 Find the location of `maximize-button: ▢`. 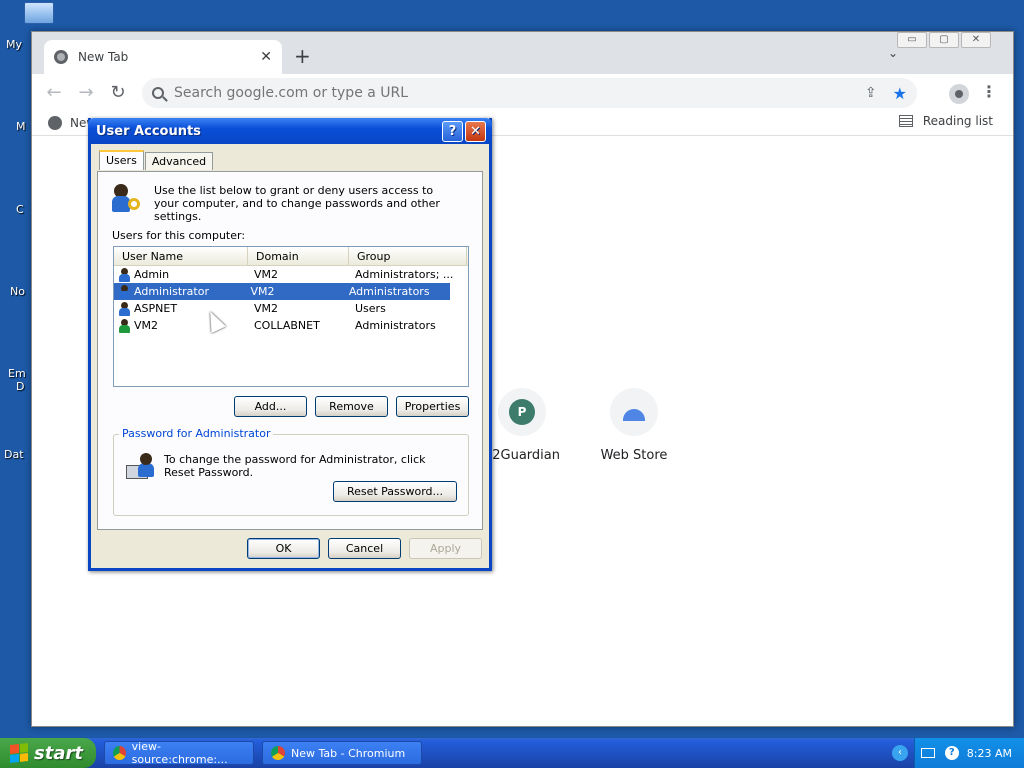

maximize-button: ▢ is located at coordinates (944, 40).